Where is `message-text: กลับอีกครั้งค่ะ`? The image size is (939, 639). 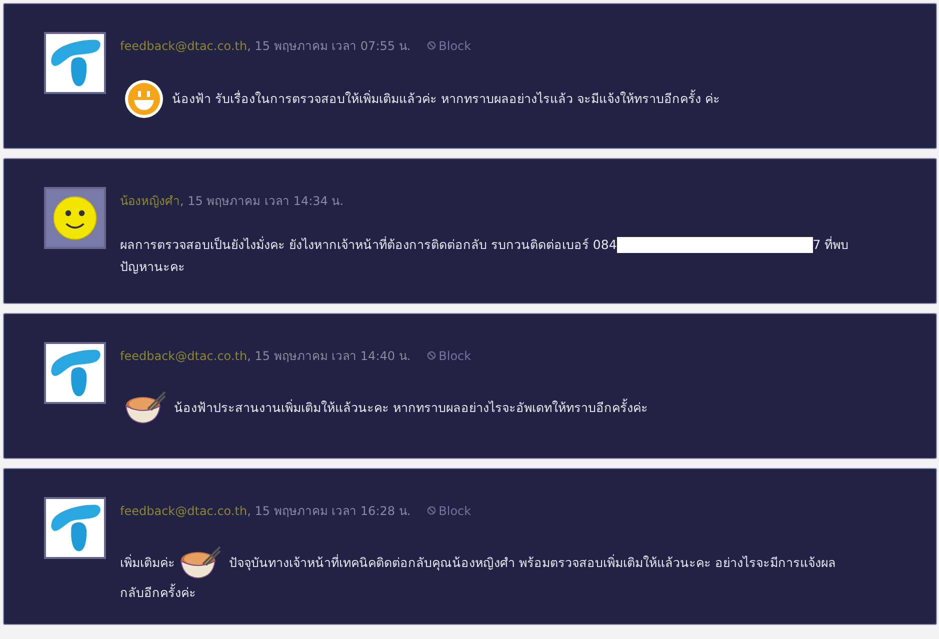 message-text: กลับอีกครั้งค่ะ is located at coordinates (158, 592).